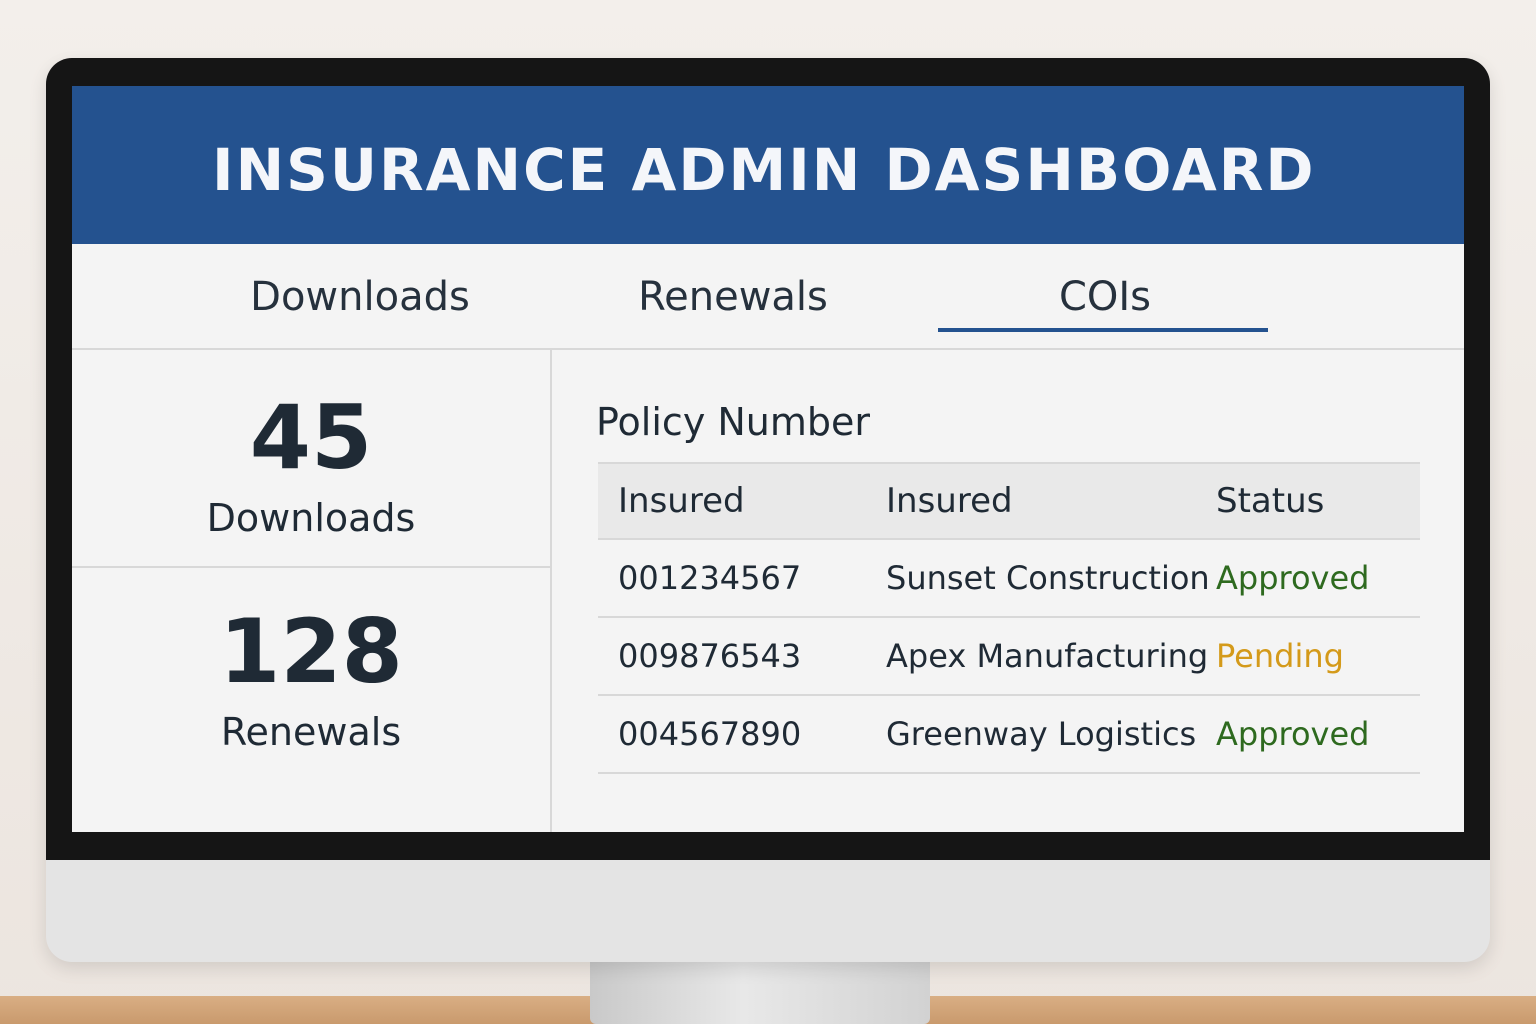 This screenshot has height=1024, width=1536. Describe the element at coordinates (1103, 330) in the screenshot. I see `active-tab-indicator` at that location.